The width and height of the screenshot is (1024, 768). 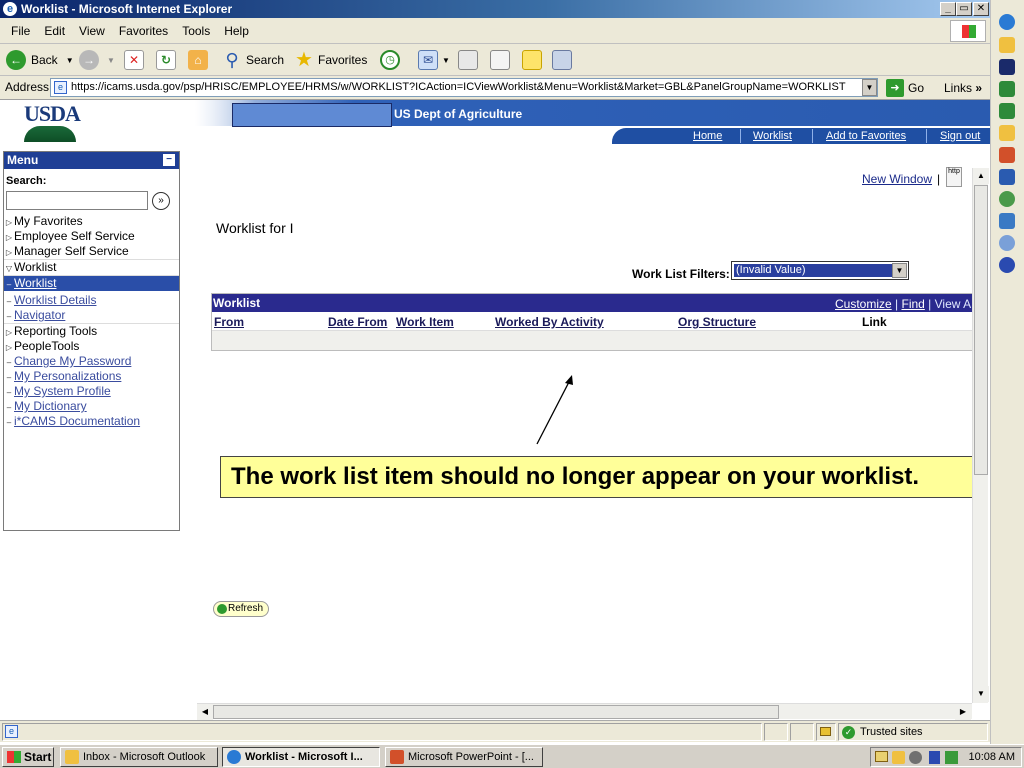 I want to click on mail-button: ✉ ▼, so click(x=434, y=60).